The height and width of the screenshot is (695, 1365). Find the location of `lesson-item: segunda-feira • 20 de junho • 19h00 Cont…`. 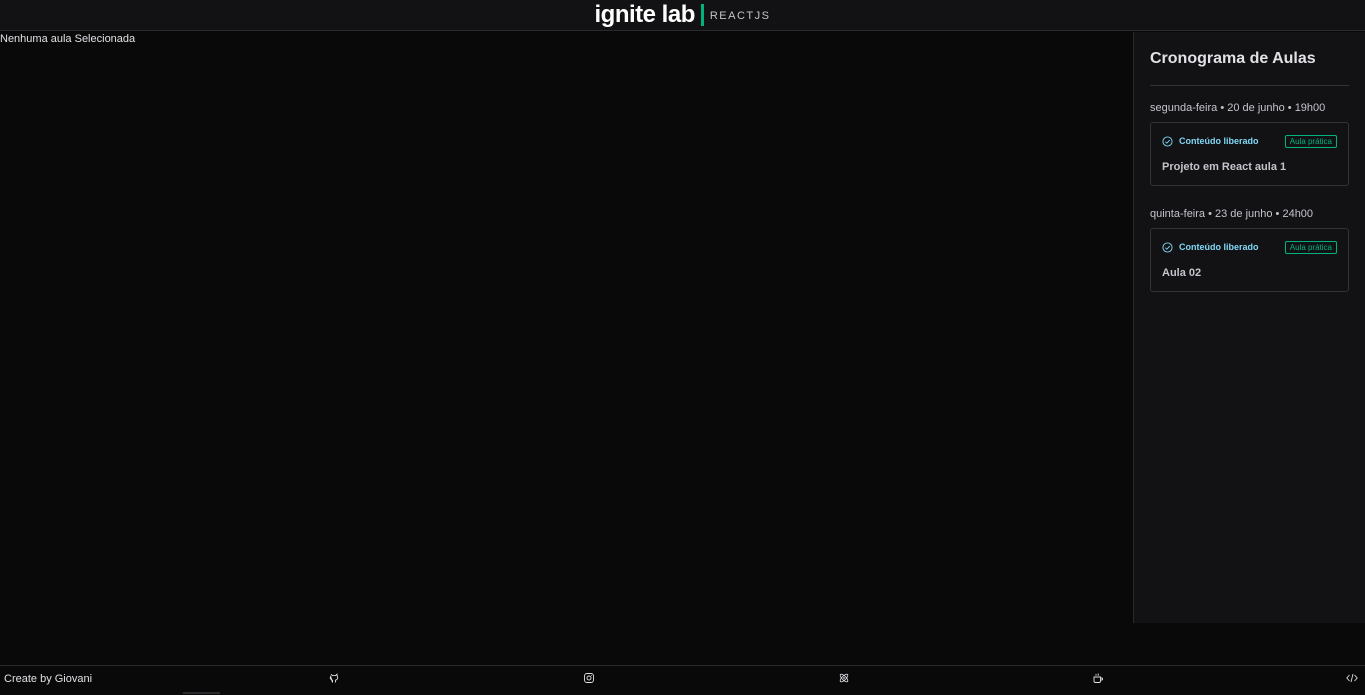

lesson-item: segunda-feira • 20 de junho • 19h00 Cont… is located at coordinates (1249, 144).